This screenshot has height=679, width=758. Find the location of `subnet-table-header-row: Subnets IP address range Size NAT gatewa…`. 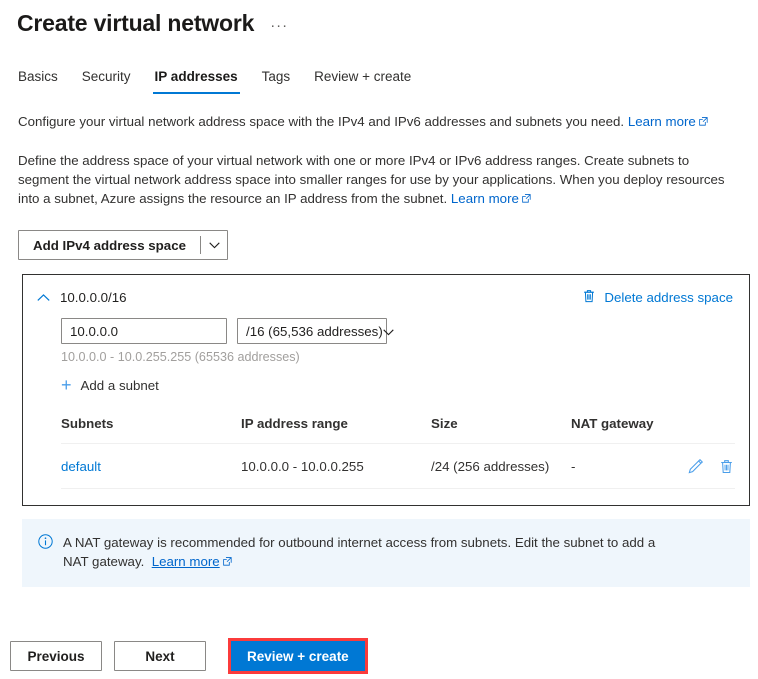

subnet-table-header-row: Subnets IP address range Size NAT gatewa… is located at coordinates (398, 430).